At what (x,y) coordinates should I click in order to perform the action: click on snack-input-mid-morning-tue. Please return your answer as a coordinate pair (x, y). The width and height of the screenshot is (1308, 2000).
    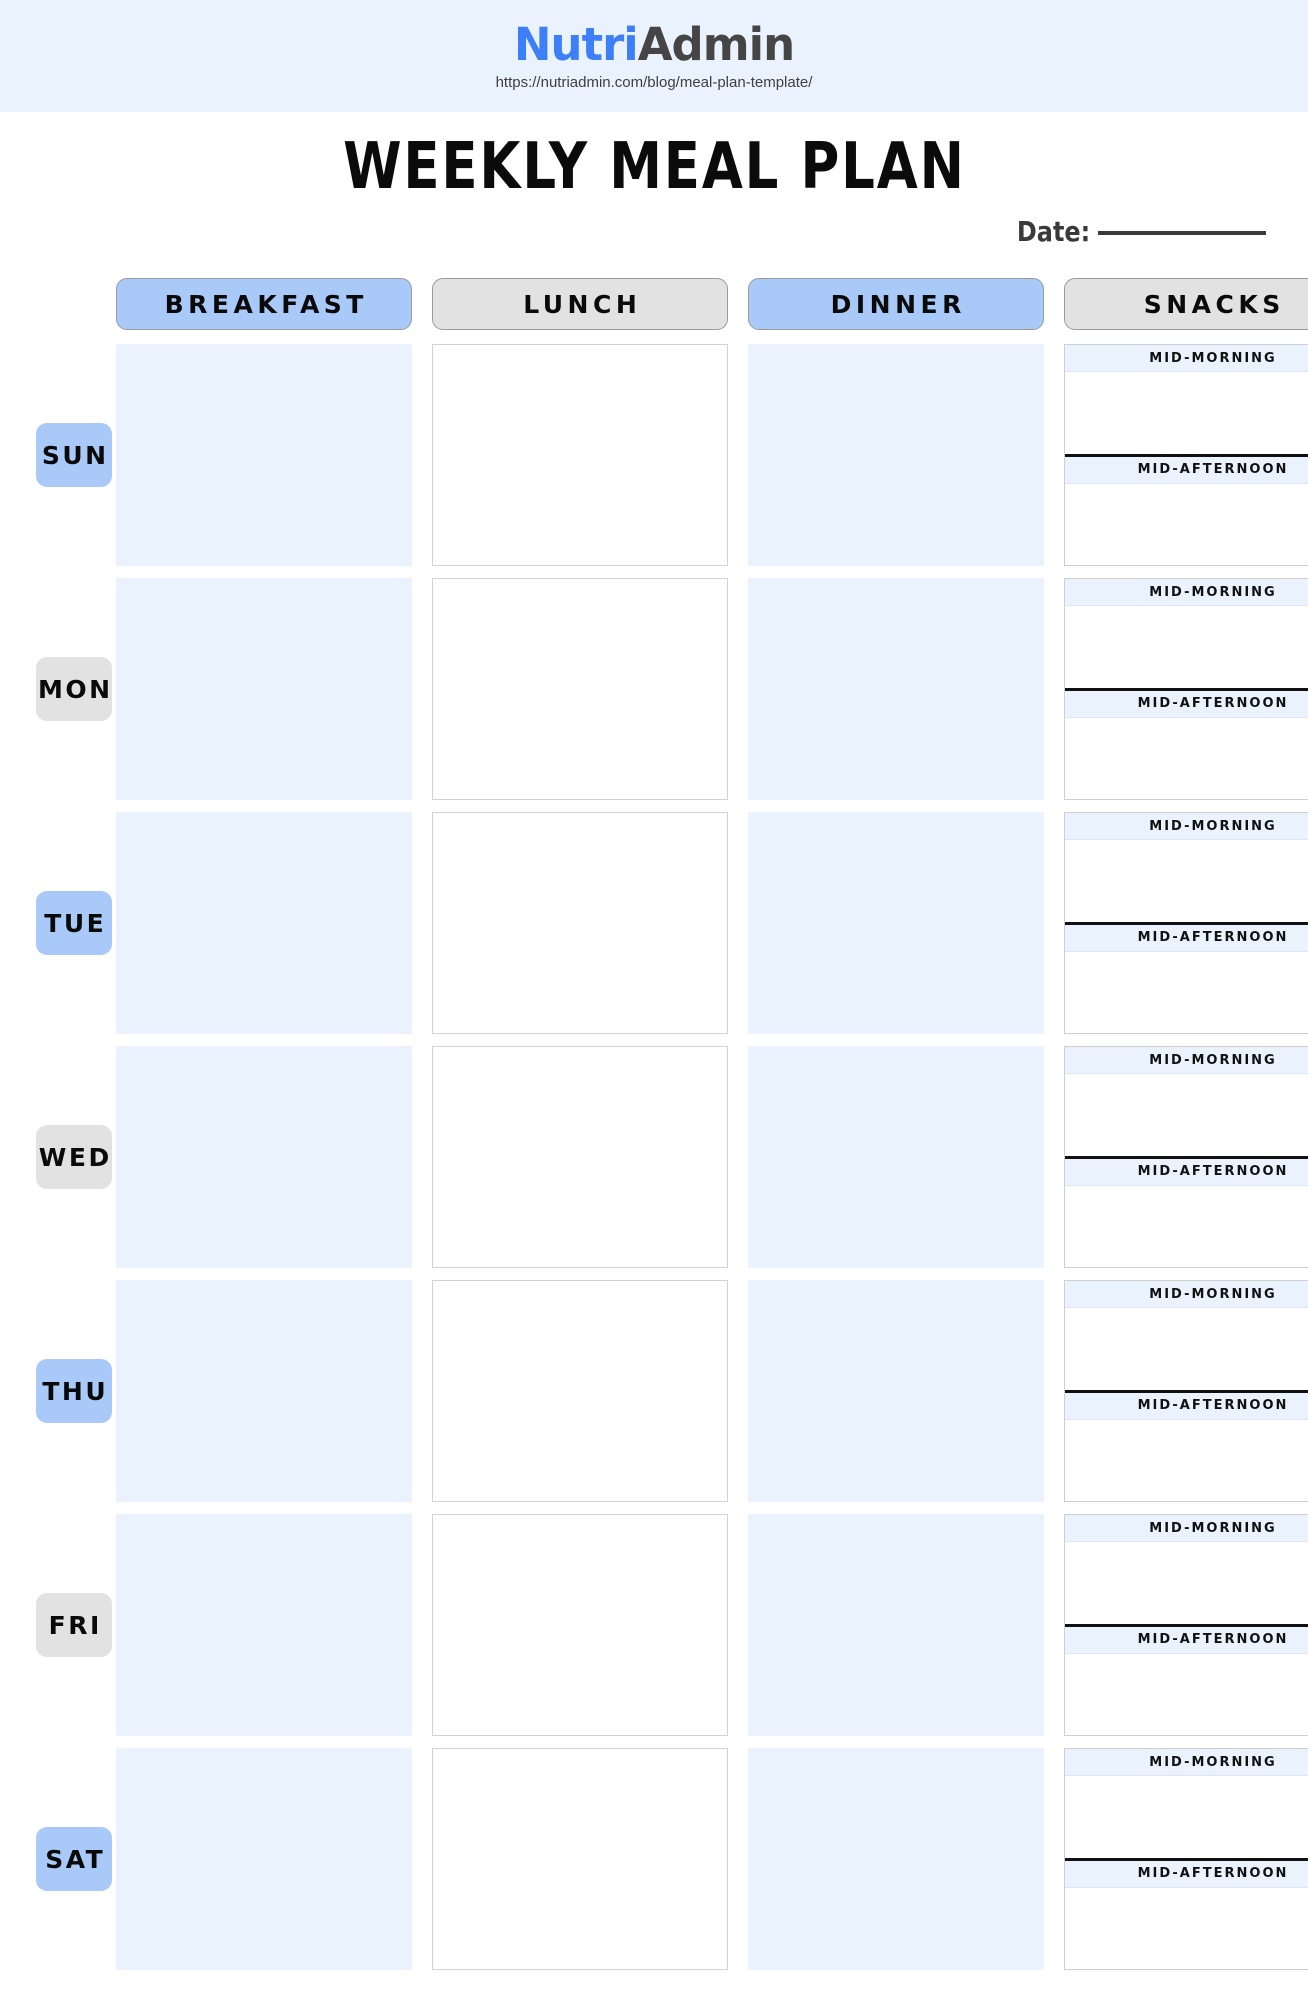
    Looking at the image, I should click on (1186, 881).